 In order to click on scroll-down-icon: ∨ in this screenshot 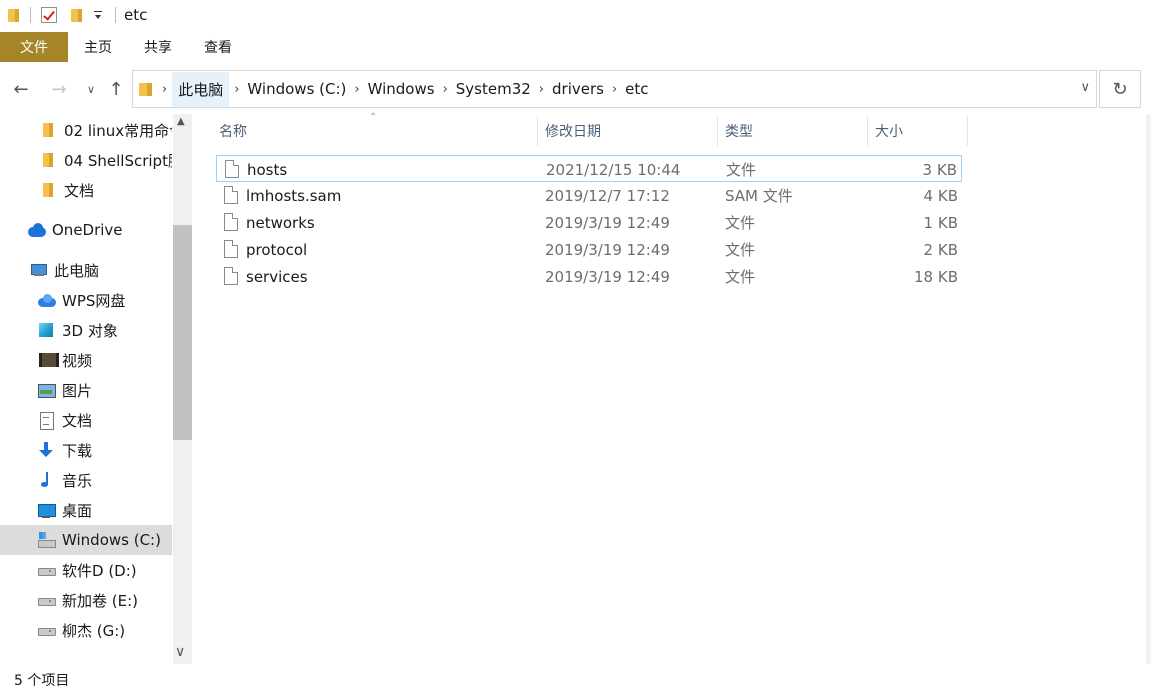, I will do `click(180, 652)`.